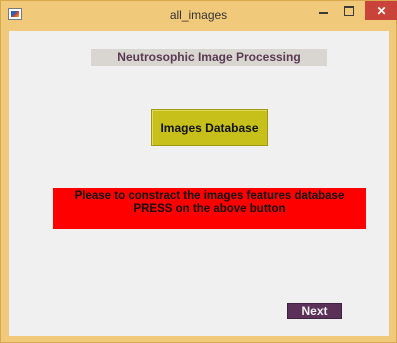  Describe the element at coordinates (209, 127) in the screenshot. I see `images-database-button: Images Database` at that location.